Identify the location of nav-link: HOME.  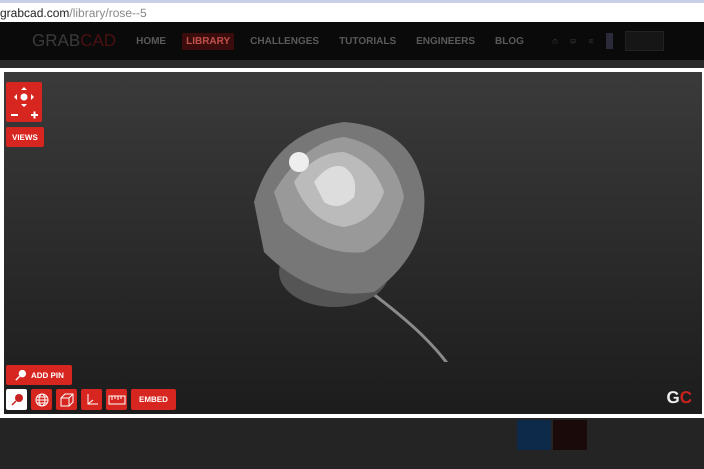
(151, 41).